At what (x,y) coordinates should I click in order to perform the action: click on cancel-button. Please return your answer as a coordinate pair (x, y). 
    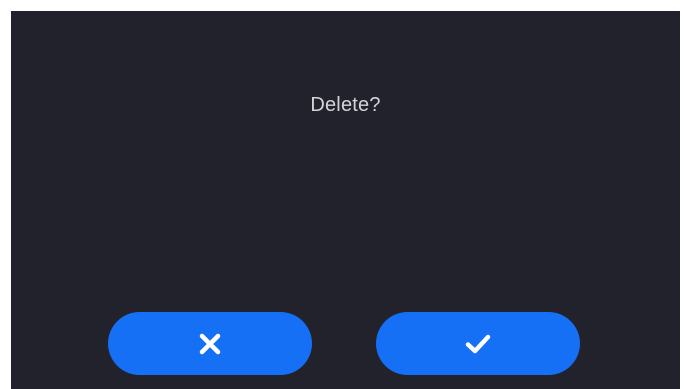
    Looking at the image, I should click on (210, 343).